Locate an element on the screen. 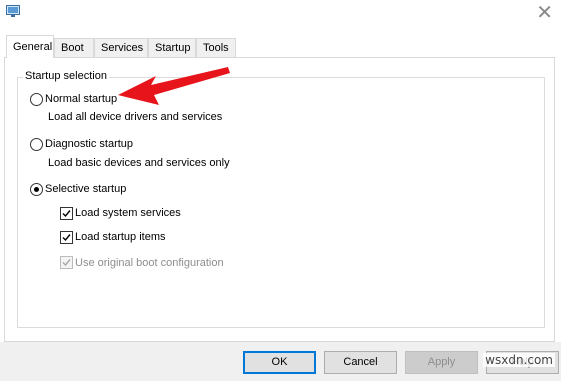  use-original-boot-config-label: Use original boot configuration is located at coordinates (149, 263).